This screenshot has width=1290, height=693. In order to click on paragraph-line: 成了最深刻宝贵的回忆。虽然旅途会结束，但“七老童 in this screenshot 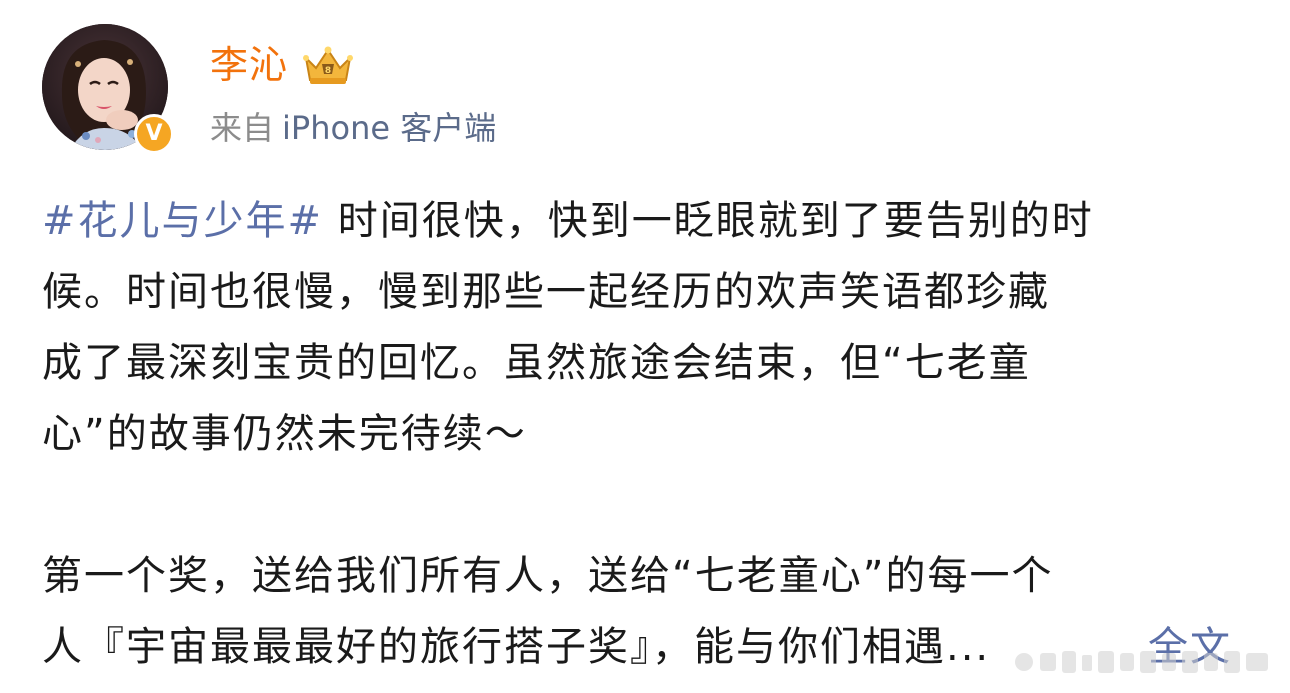, I will do `click(536, 363)`.